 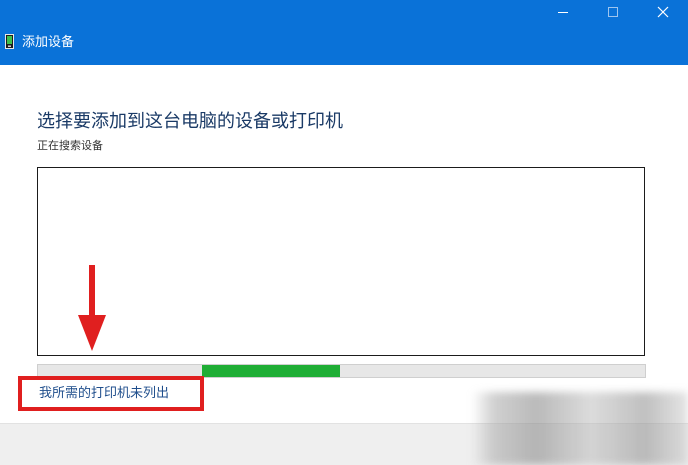 What do you see at coordinates (9, 41) in the screenshot?
I see `device-icon` at bounding box center [9, 41].